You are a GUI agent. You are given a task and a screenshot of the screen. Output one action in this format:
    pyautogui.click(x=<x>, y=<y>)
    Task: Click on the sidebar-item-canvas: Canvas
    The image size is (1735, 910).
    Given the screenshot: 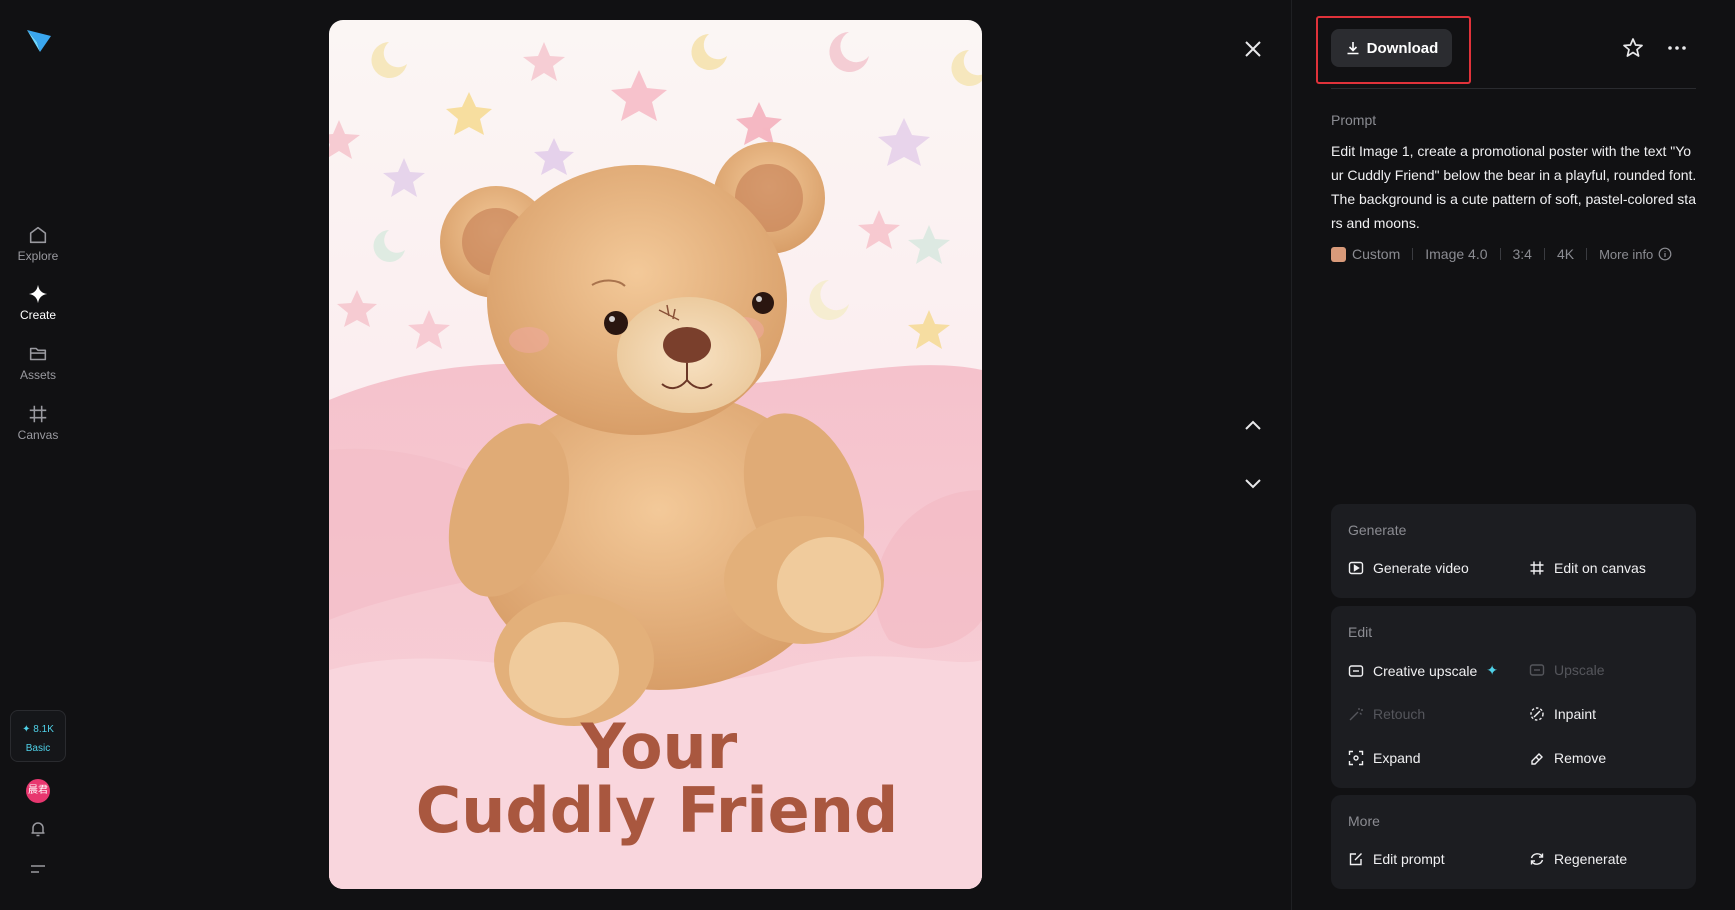 What is the action you would take?
    pyautogui.click(x=38, y=422)
    